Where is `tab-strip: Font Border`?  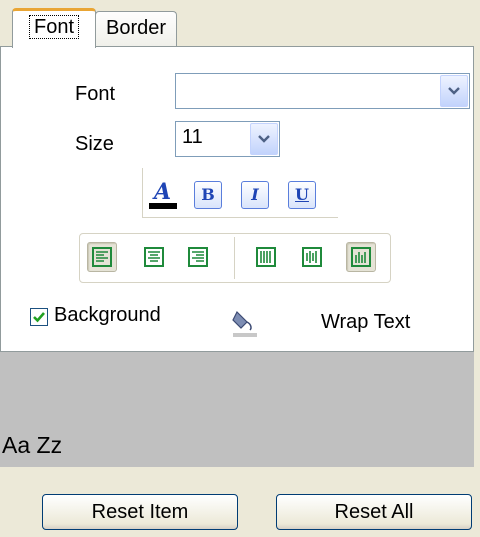 tab-strip: Font Border is located at coordinates (240, 24).